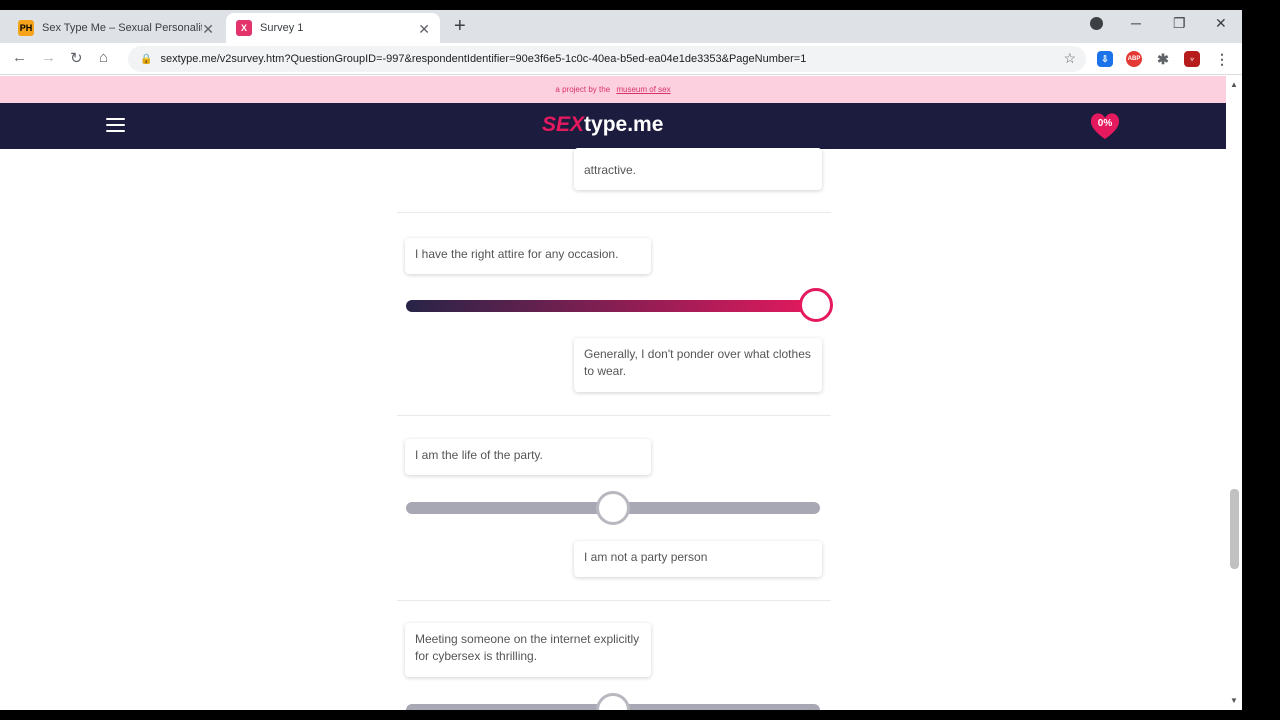  Describe the element at coordinates (1069, 58) in the screenshot. I see `bookmark-star-icon: ☆` at that location.